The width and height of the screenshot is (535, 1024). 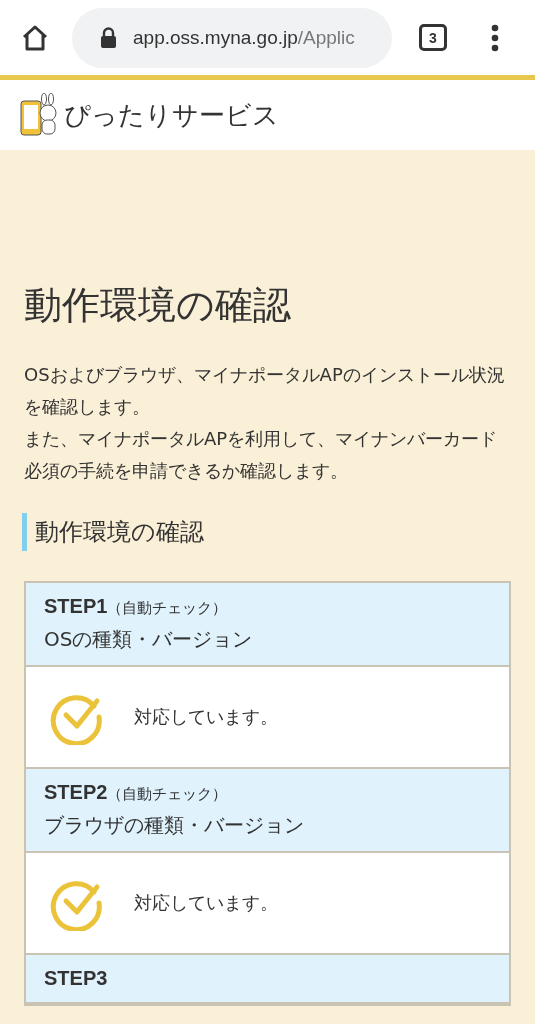 I want to click on address-bar: app.oss.myna.go.jp/Applic, so click(x=232, y=37).